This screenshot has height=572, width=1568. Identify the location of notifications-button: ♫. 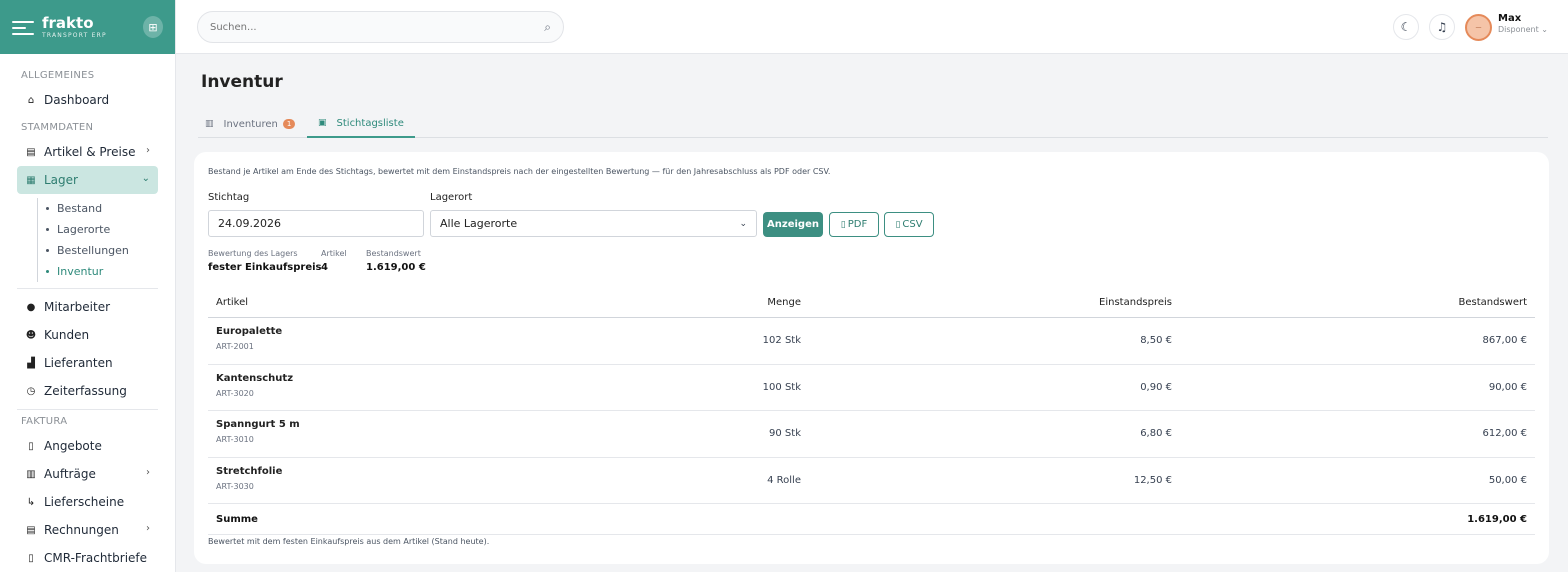
(1442, 27).